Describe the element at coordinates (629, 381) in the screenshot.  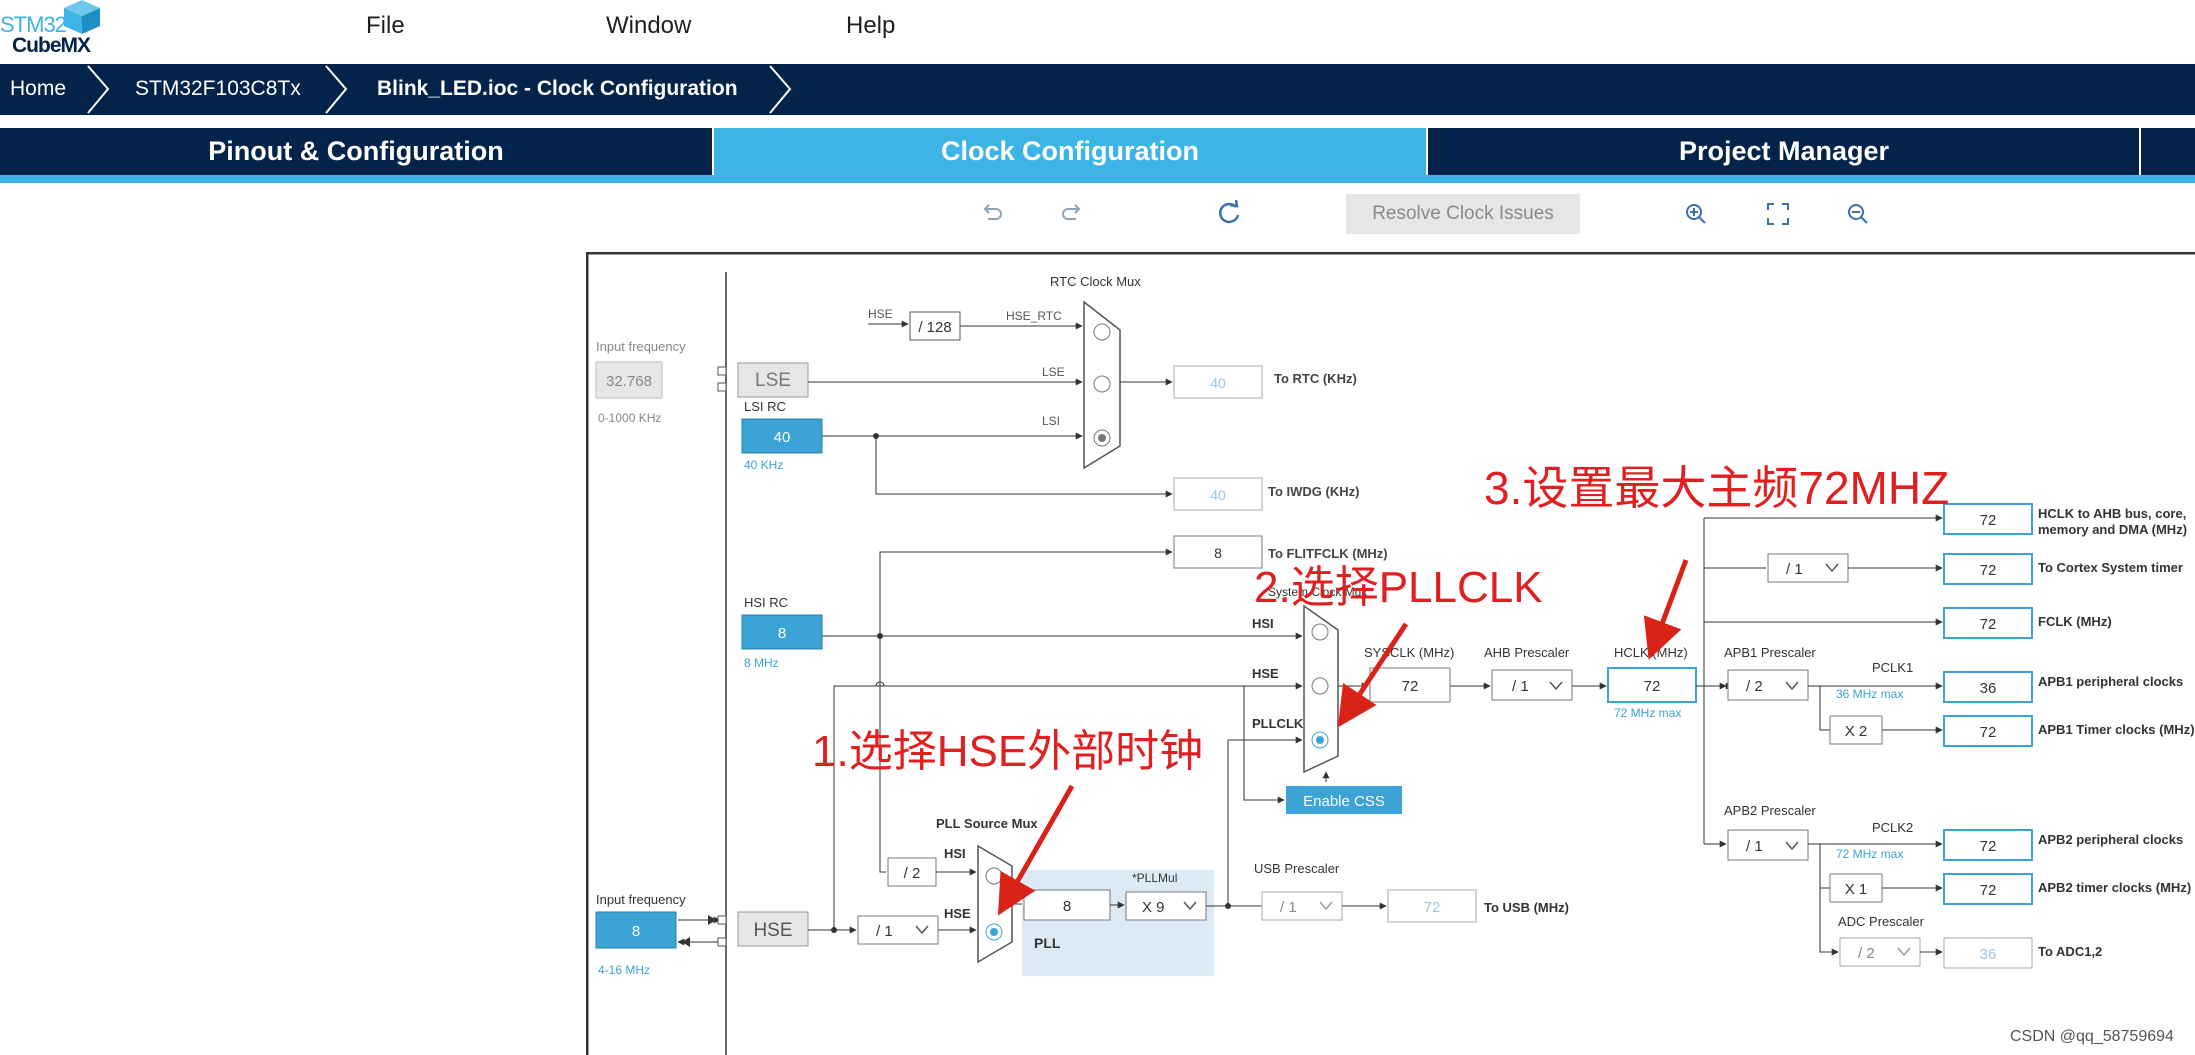
I see `lse-input-frequency-value: 32.768` at that location.